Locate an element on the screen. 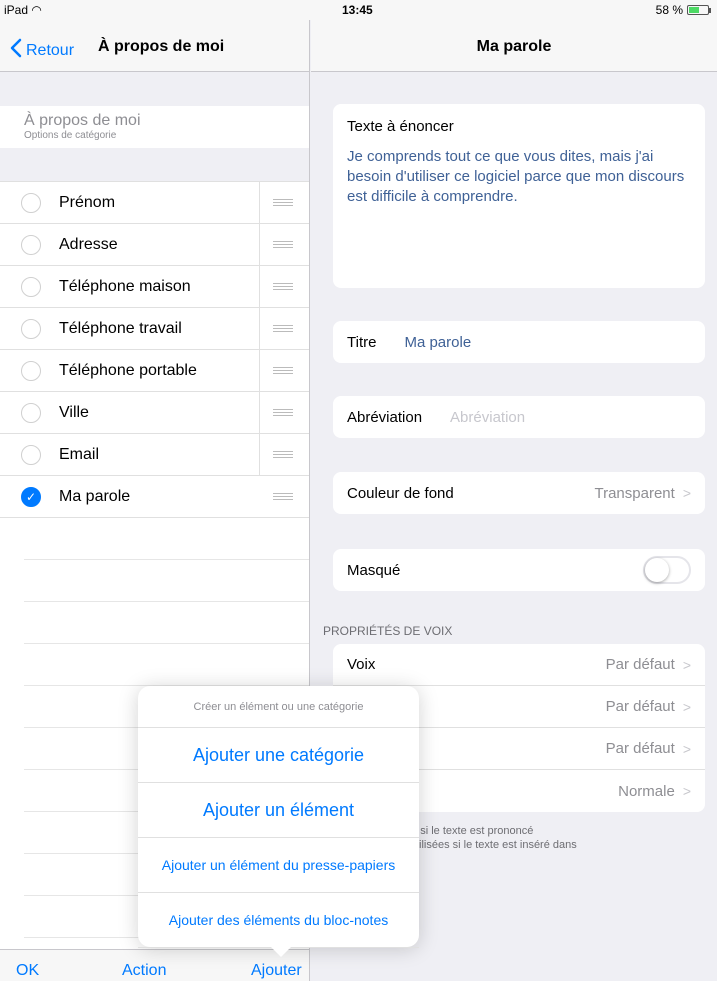 The width and height of the screenshot is (717, 981). hidden-label: Masqué is located at coordinates (374, 570).